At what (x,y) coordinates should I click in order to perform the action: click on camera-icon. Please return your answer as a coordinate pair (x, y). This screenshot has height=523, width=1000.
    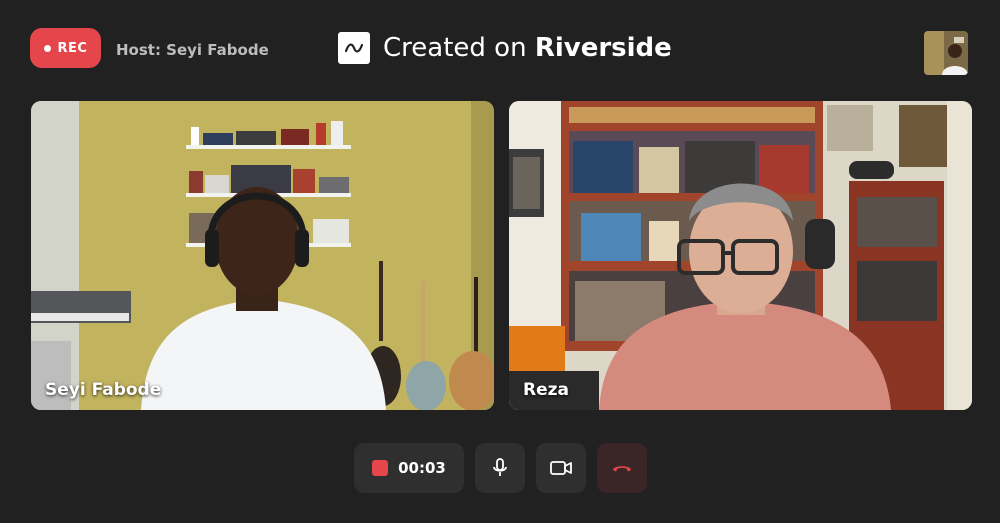
    Looking at the image, I should click on (561, 468).